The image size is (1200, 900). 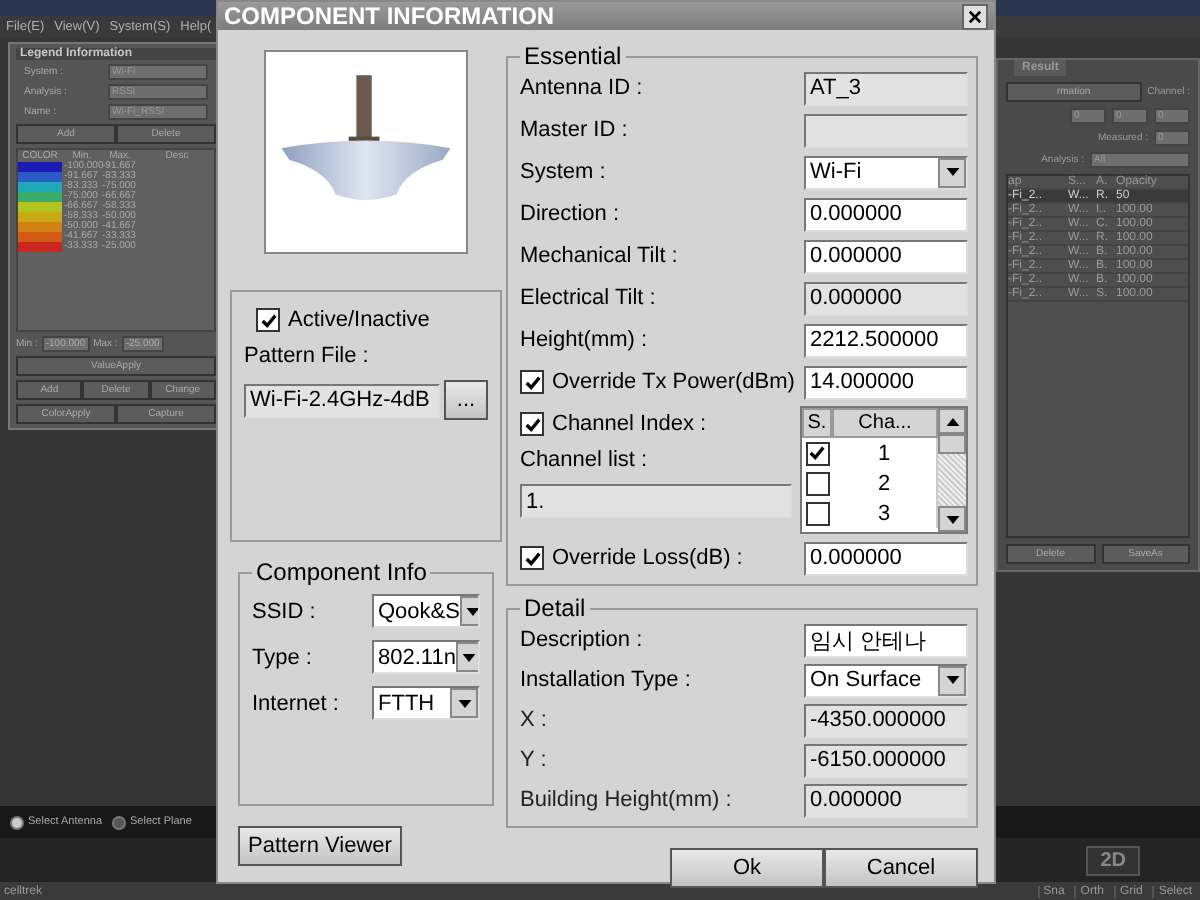 What do you see at coordinates (952, 421) in the screenshot?
I see `scroll-up-icon` at bounding box center [952, 421].